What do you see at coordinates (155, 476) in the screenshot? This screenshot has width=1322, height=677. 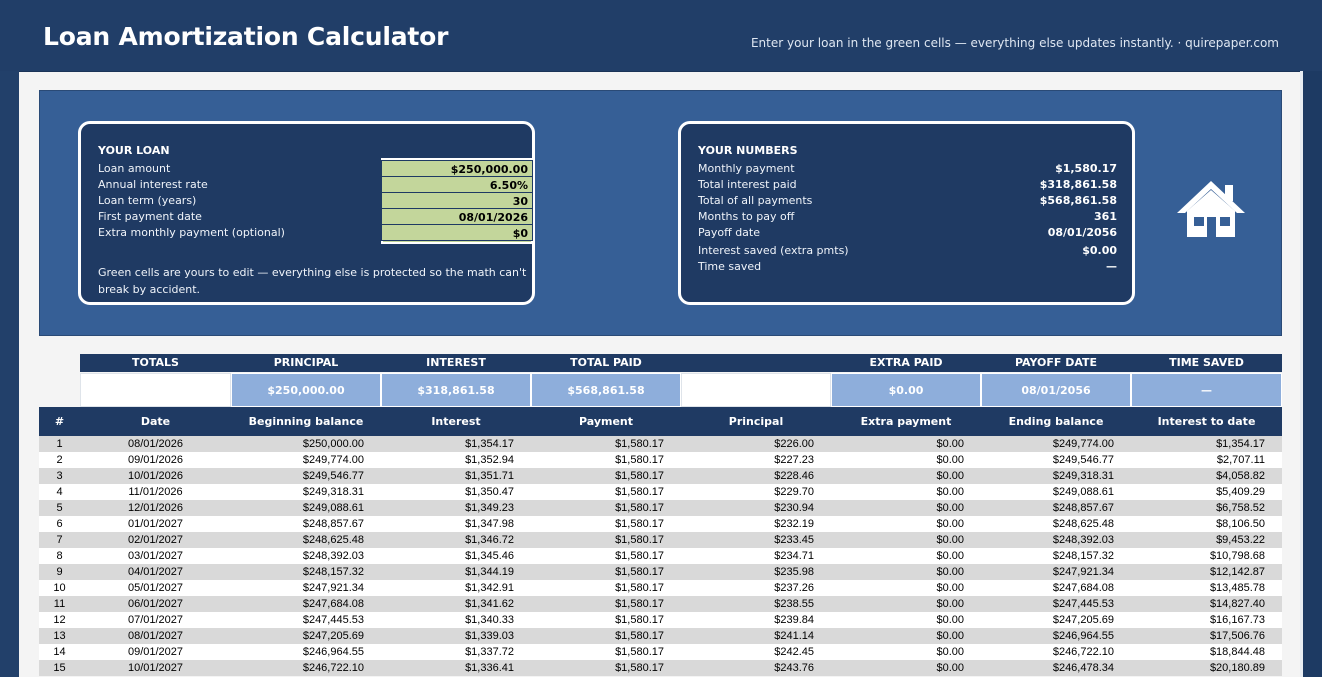 I see `cell-date: 10/01/2026` at bounding box center [155, 476].